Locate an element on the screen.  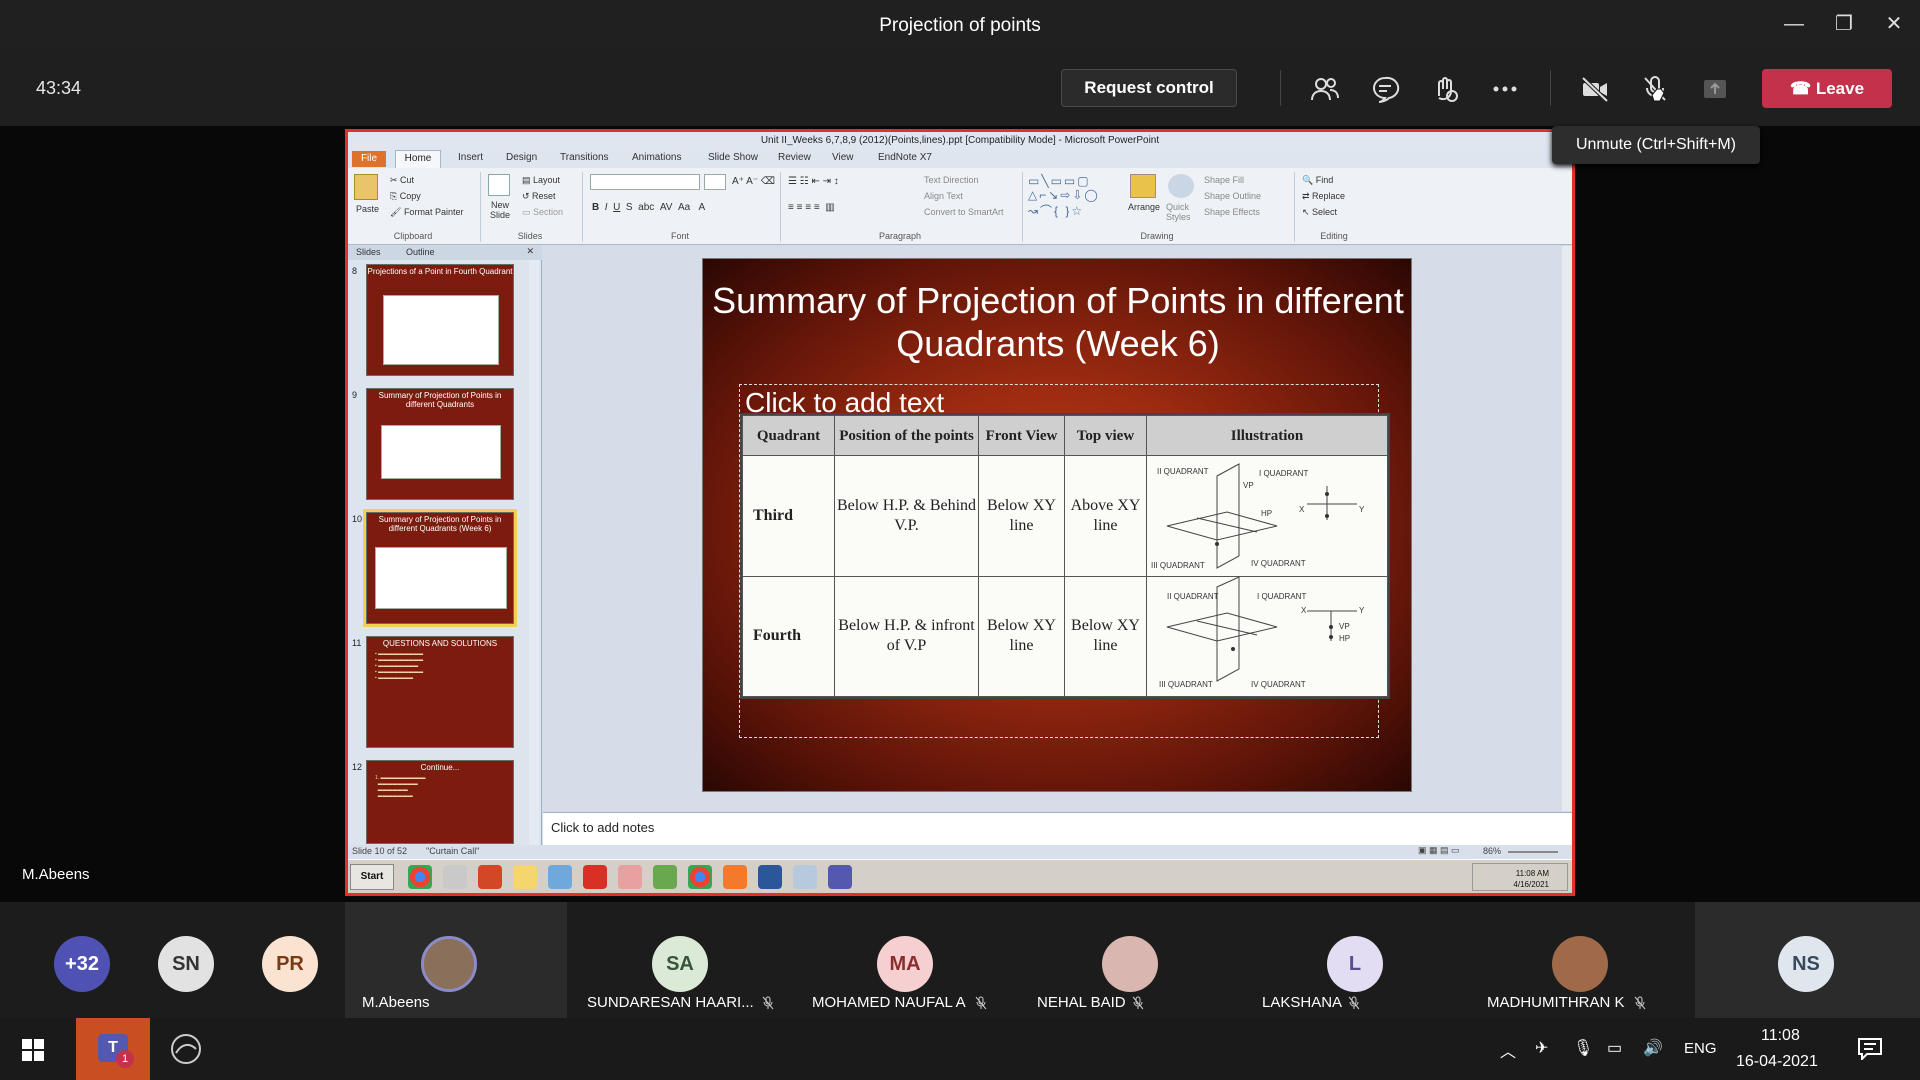
participant-tile: PR is located at coordinates (290, 960).